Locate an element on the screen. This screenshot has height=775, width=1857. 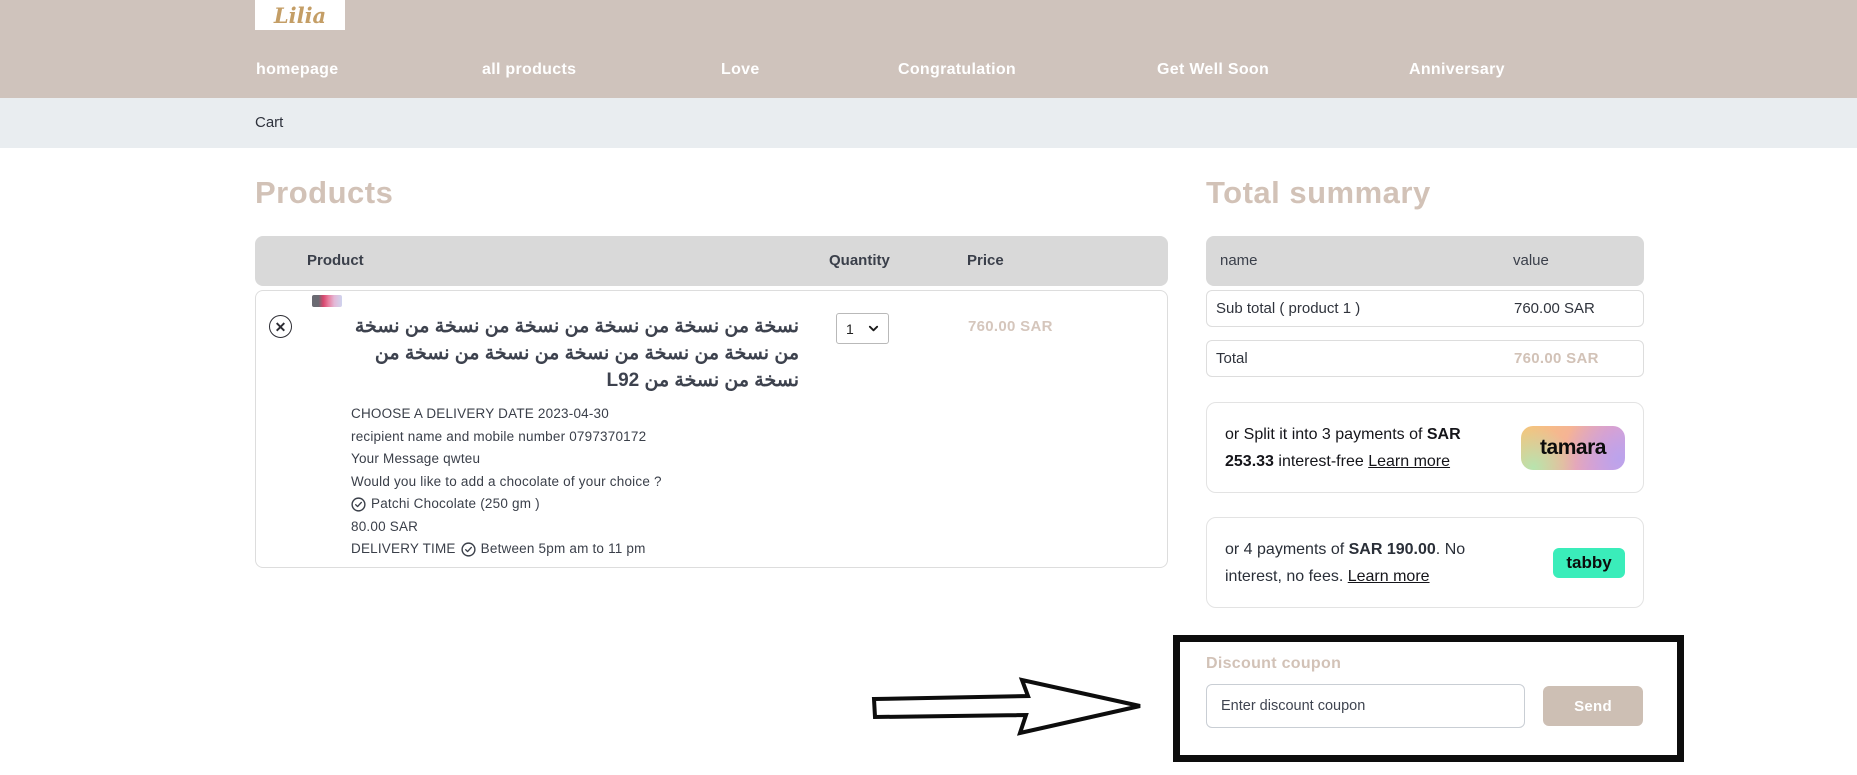
delivery-time-line: DELIVERY TIME Between 5pm am to 11 pm is located at coordinates (611, 549).